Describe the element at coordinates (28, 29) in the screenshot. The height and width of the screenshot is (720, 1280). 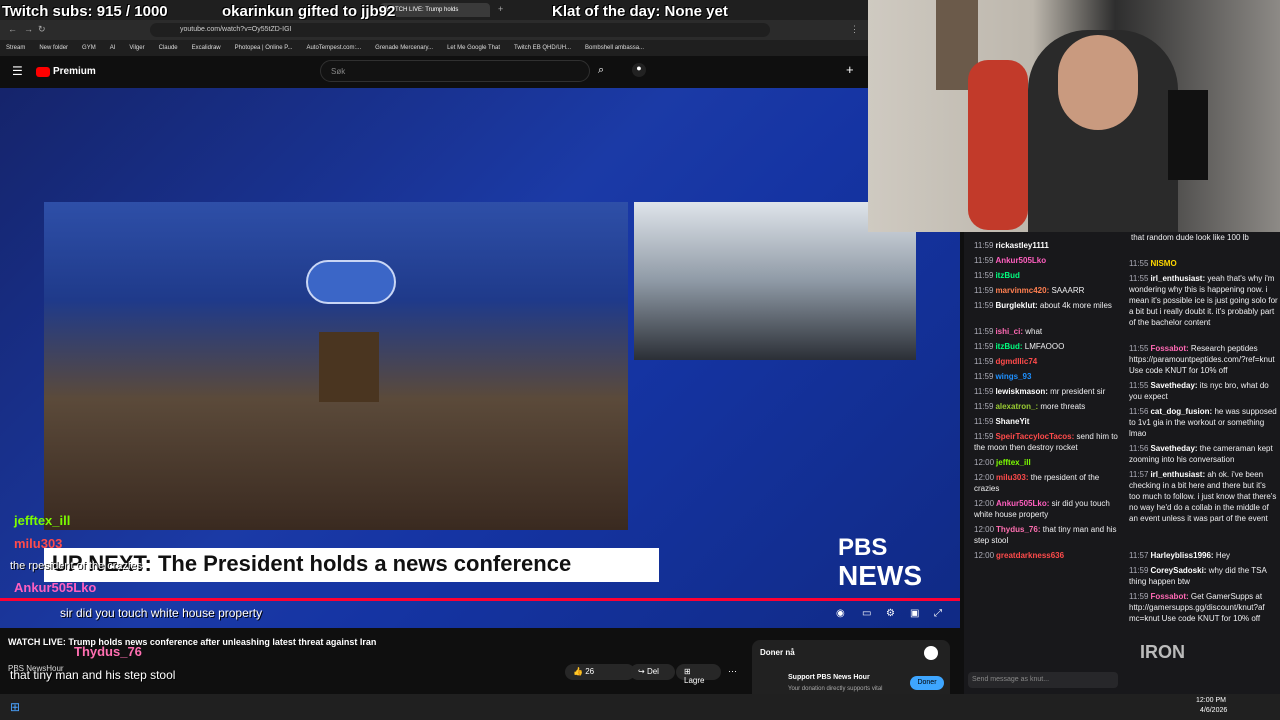
I see `forward-icon: →` at that location.